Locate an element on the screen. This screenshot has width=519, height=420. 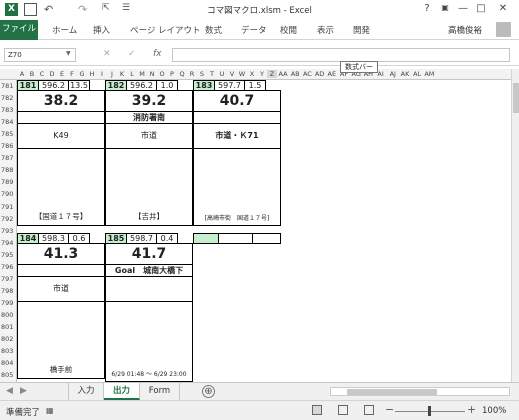
column-header: J is located at coordinates (112, 74).